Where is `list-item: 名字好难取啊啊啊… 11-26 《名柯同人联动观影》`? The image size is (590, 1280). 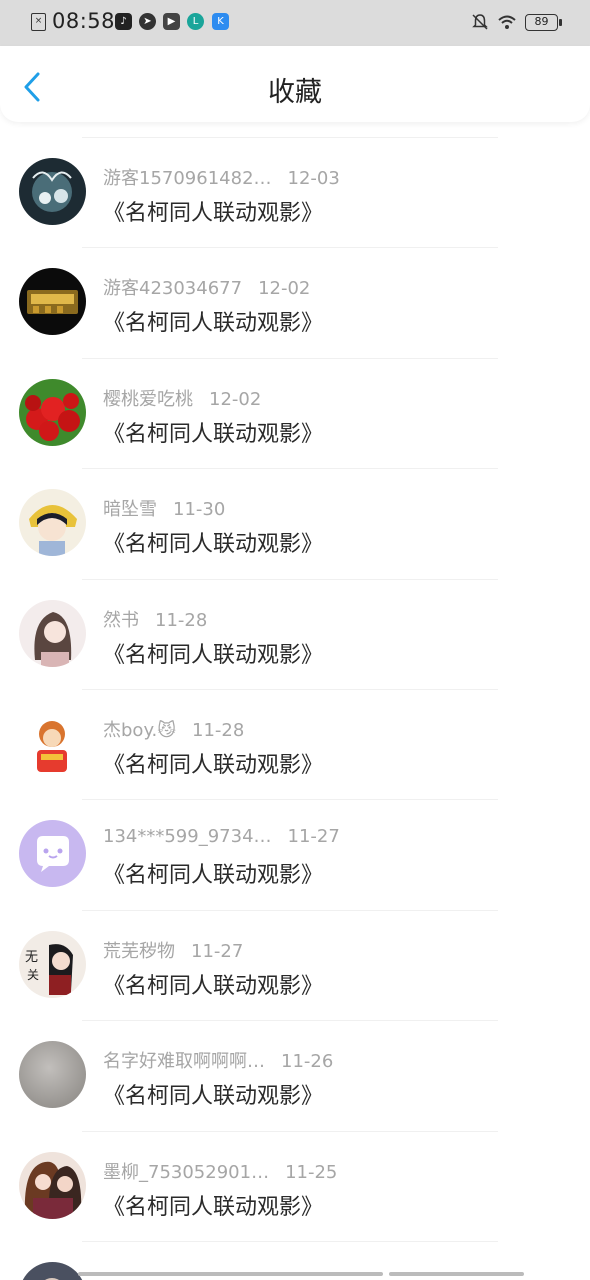 list-item: 名字好难取啊啊啊… 11-26 《名柯同人联动观影》 is located at coordinates (295, 1075).